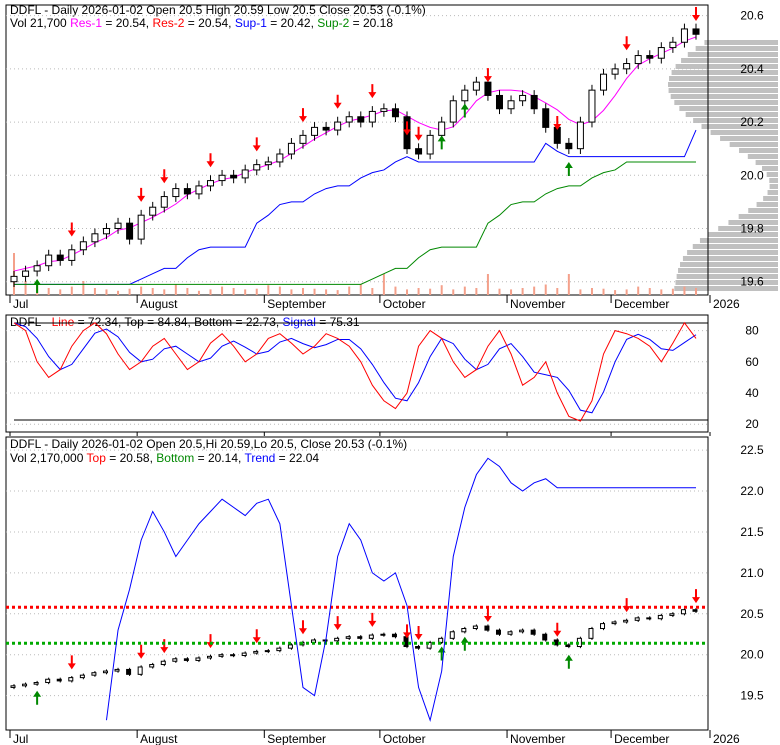 The width and height of the screenshot is (780, 745). Describe the element at coordinates (752, 16) in the screenshot. I see `y-tick-label: 20.6` at that location.